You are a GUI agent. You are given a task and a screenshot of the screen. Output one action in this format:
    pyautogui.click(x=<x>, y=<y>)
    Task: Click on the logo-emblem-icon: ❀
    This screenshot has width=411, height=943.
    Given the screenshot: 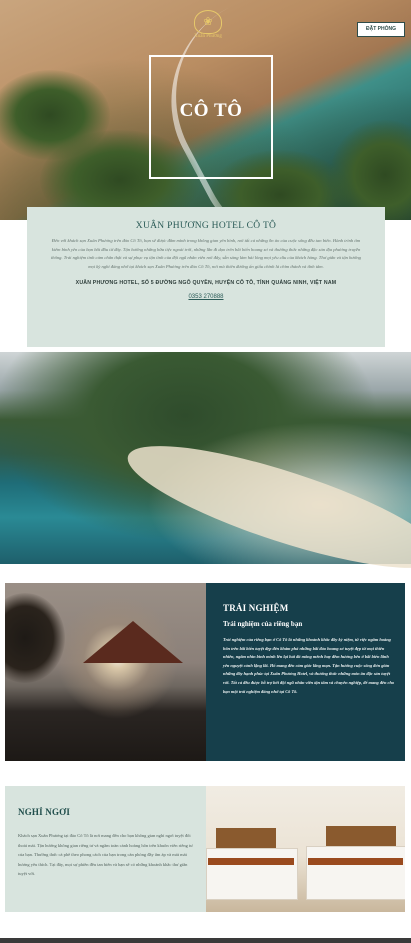 What is the action you would take?
    pyautogui.click(x=208, y=22)
    